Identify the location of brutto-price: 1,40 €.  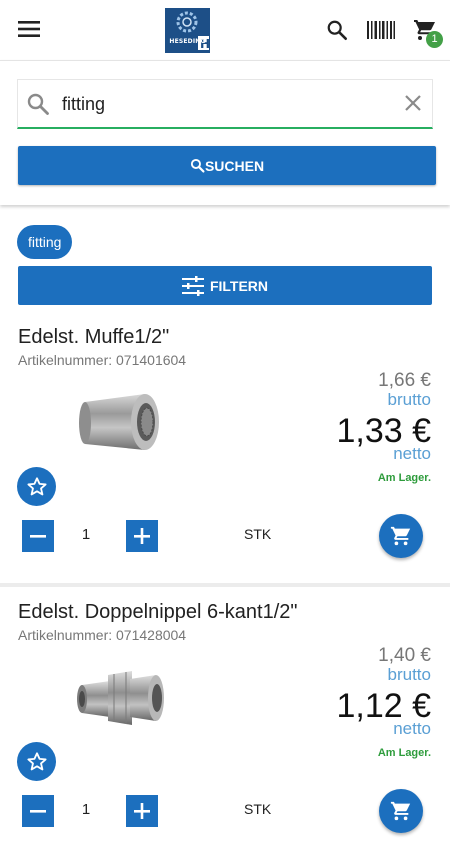
(404, 655).